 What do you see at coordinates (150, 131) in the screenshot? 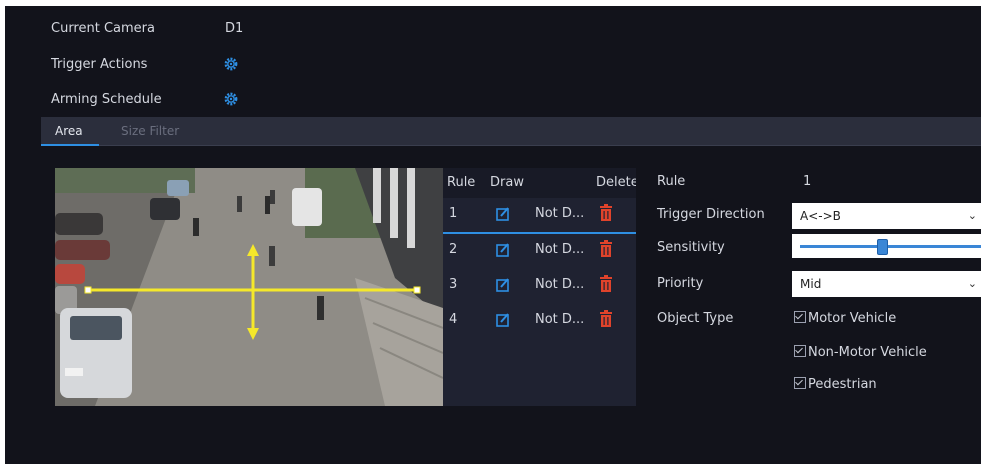
I see `tab-size-filter: Size Filter` at bounding box center [150, 131].